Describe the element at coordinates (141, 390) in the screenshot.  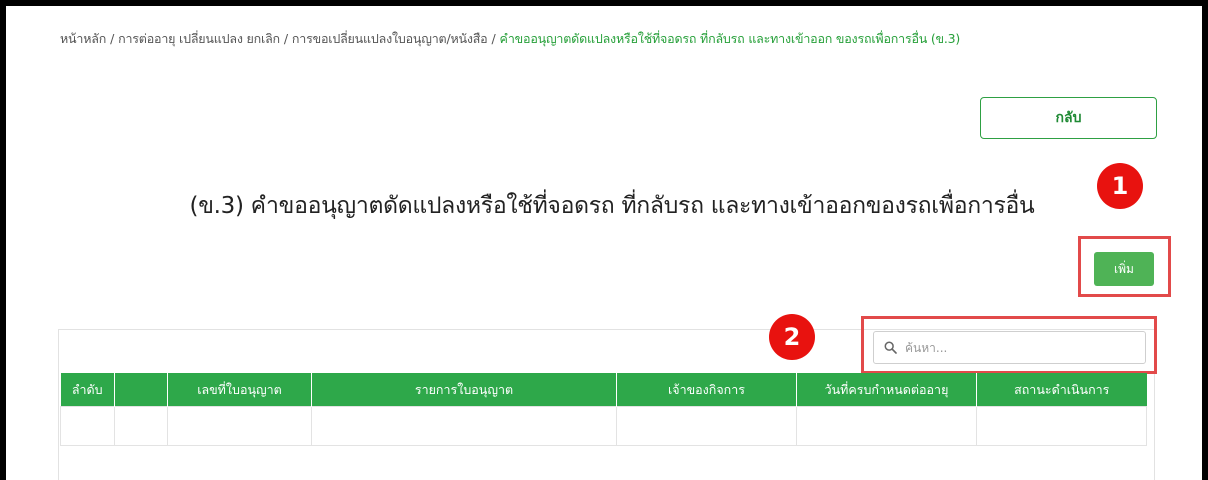
I see `column-header-blank` at that location.